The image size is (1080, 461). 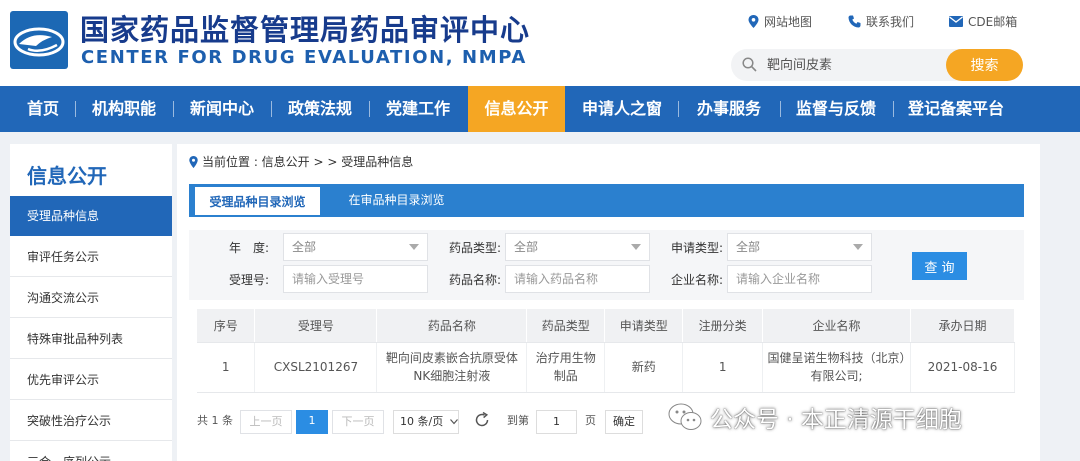 What do you see at coordinates (836, 420) in the screenshot?
I see `watermark-text: 公众号 · 本正清源干细胞` at bounding box center [836, 420].